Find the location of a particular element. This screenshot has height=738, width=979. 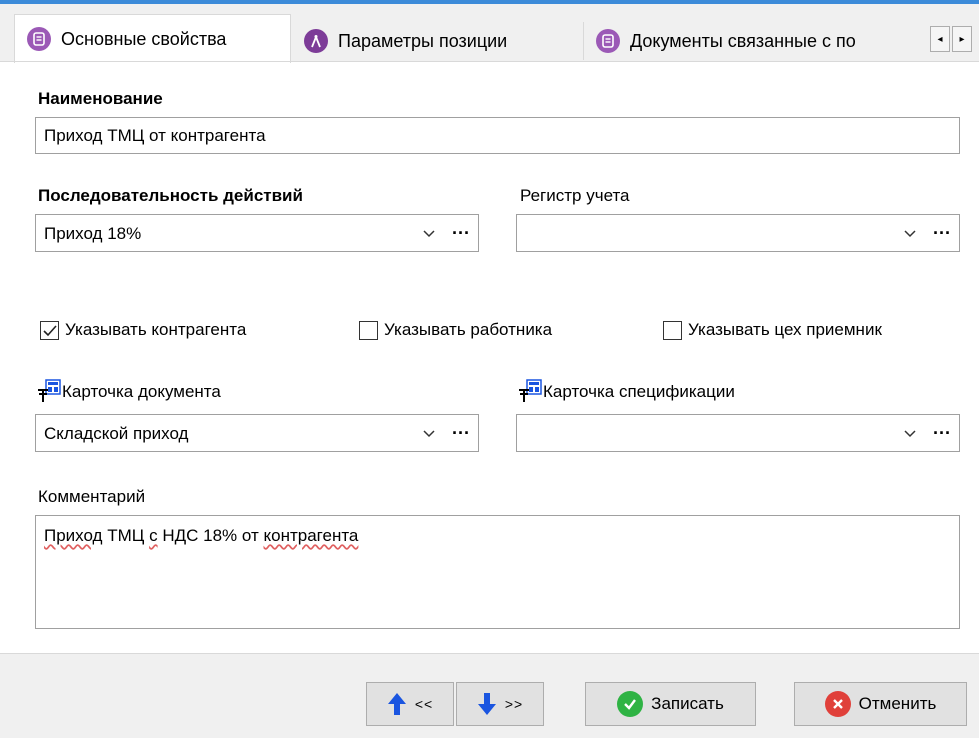

previous-button: << is located at coordinates (410, 704).